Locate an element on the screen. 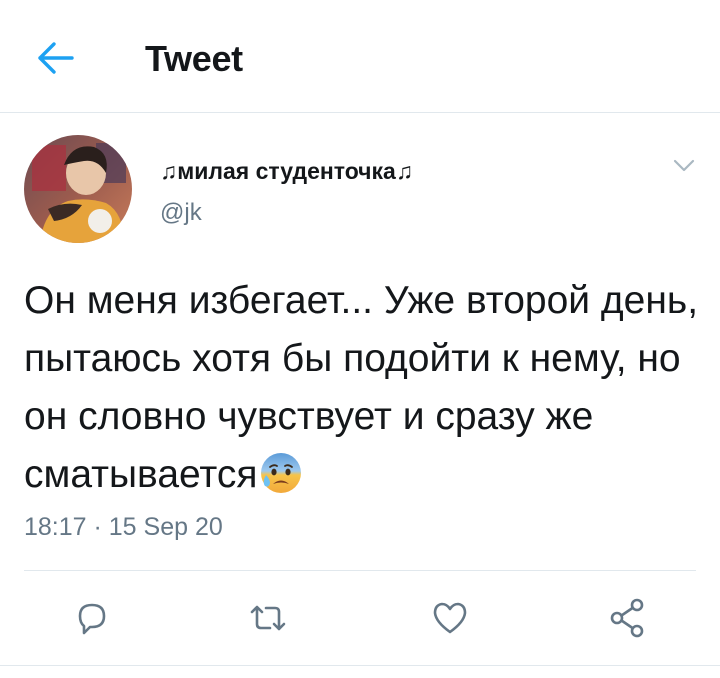 The height and width of the screenshot is (678, 720). author-name: ♫милая студенточка♫ is located at coordinates (286, 171).